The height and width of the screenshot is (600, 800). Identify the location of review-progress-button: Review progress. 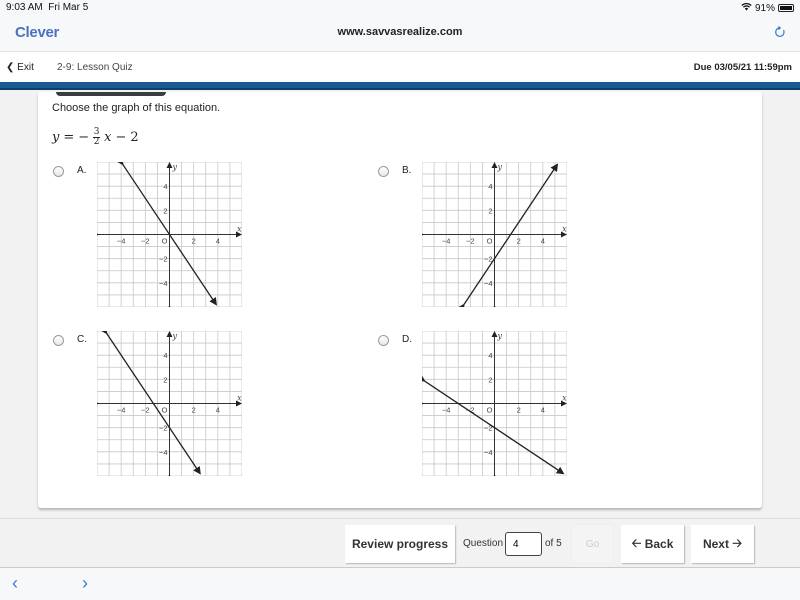
(400, 544).